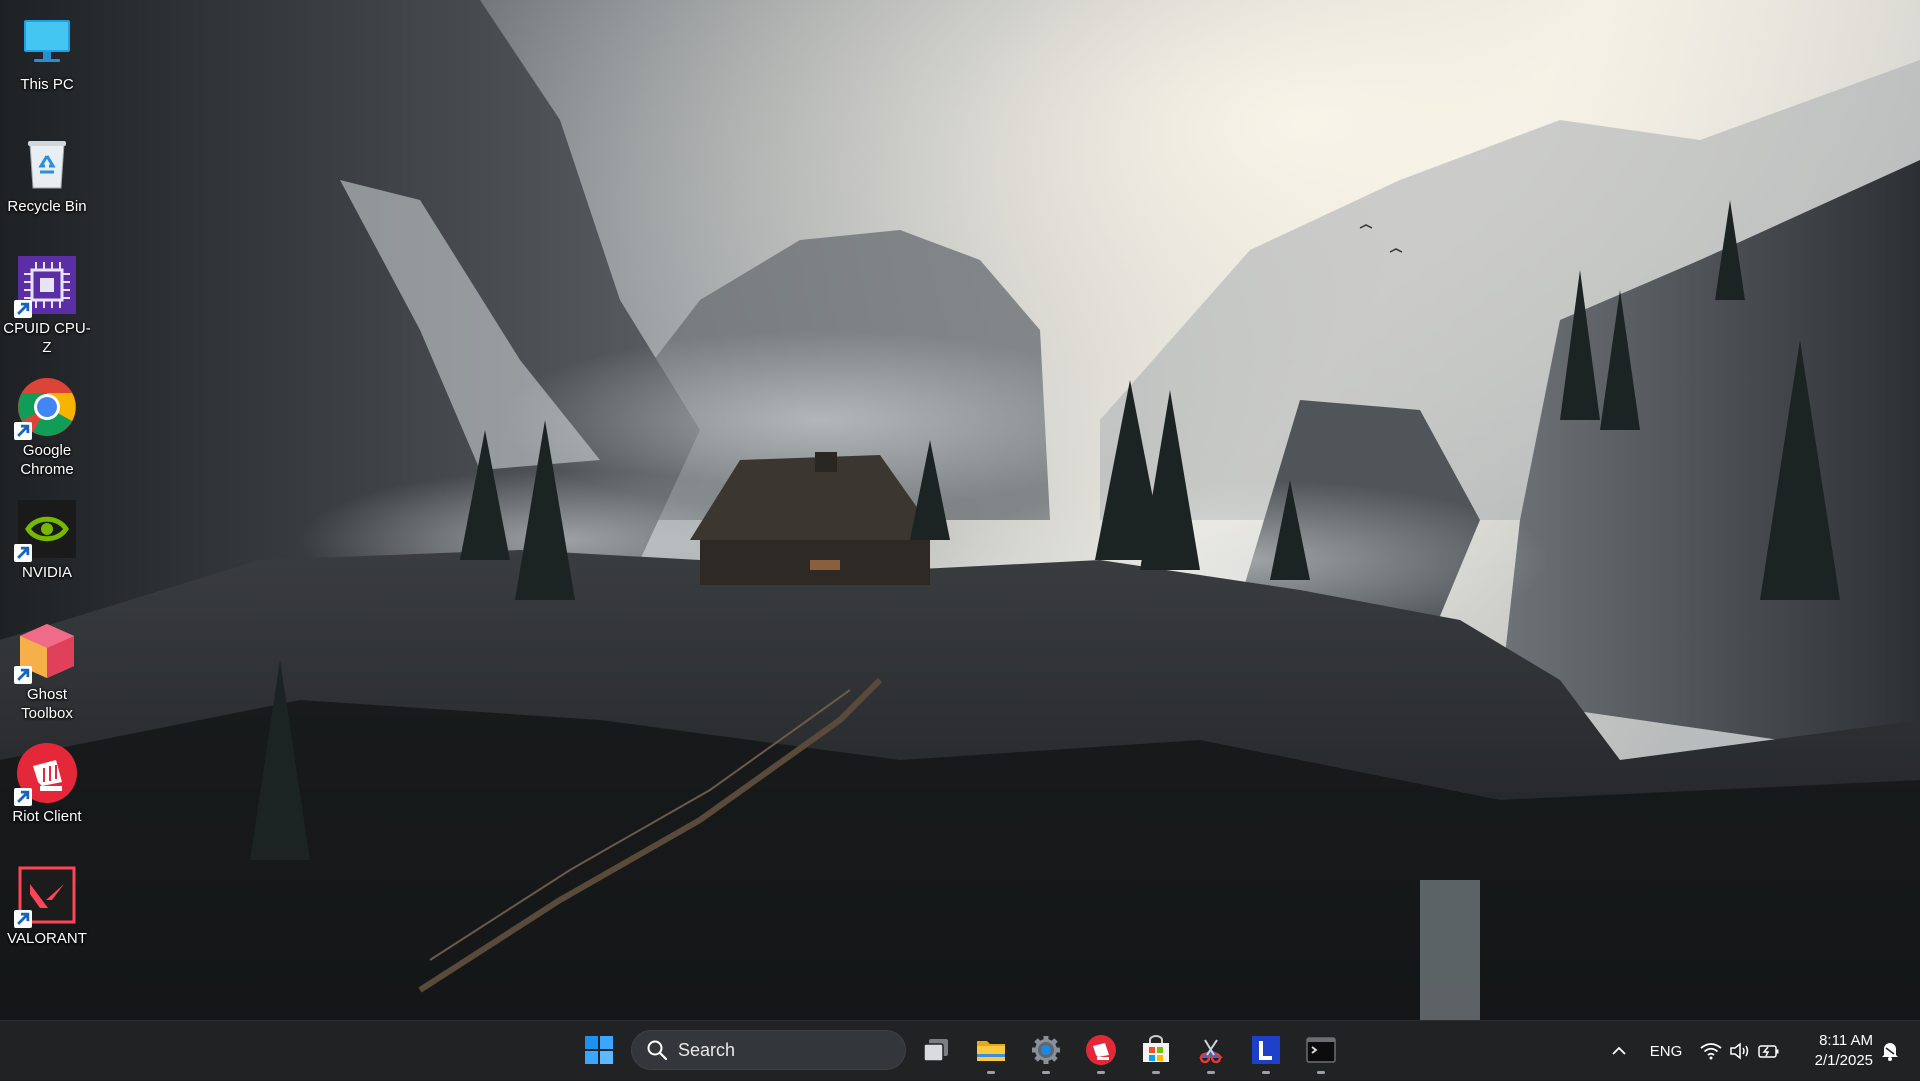 Image resolution: width=1920 pixels, height=1081 pixels. I want to click on task-view-icon, so click(935, 1050).